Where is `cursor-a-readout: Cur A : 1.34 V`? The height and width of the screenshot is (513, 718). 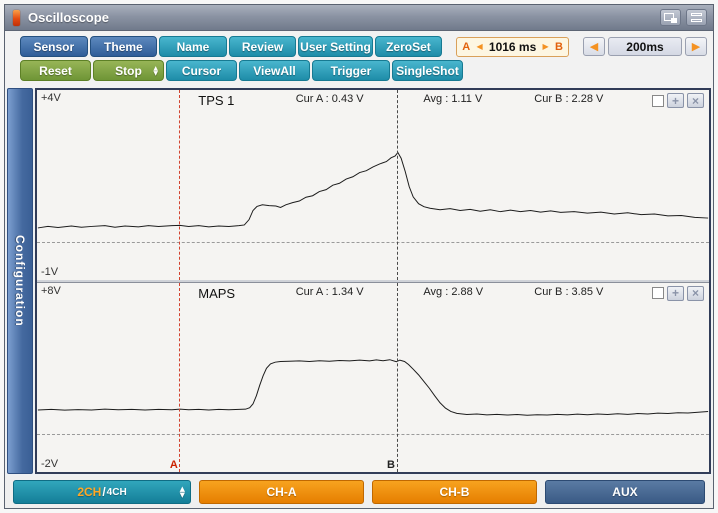 cursor-a-readout: Cur A : 1.34 V is located at coordinates (329, 291).